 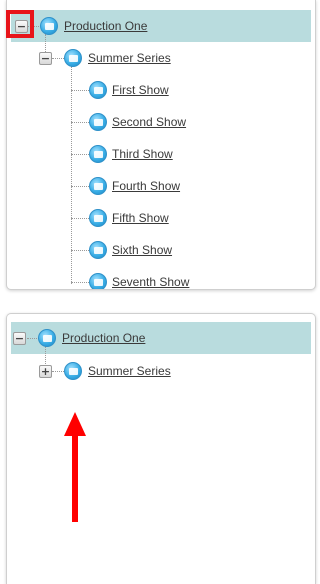 I want to click on tree-node-show: First Show, so click(x=129, y=90).